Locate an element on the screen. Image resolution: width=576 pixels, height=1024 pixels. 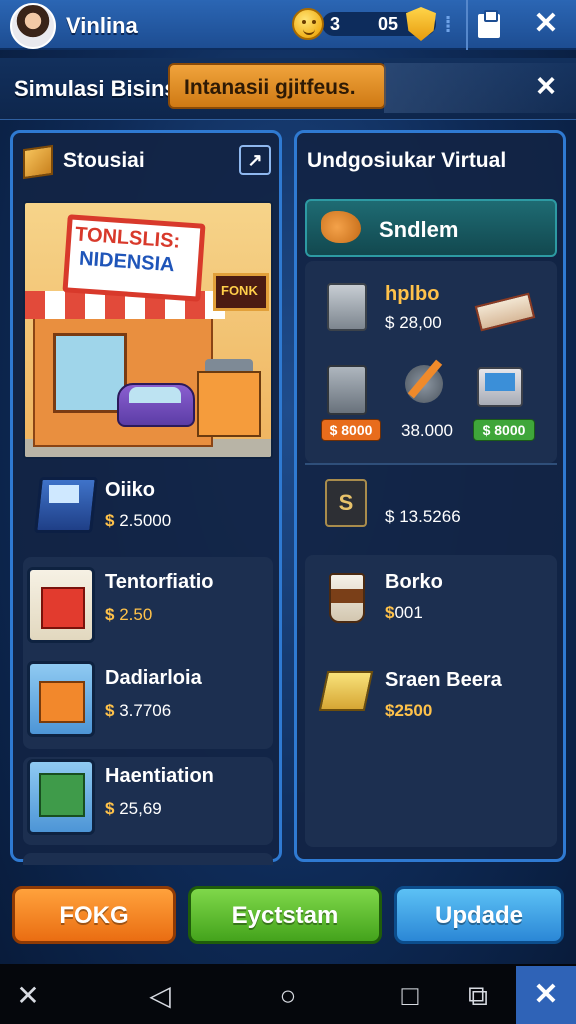
shop-side-sign-text: FONK is located at coordinates (239, 290).